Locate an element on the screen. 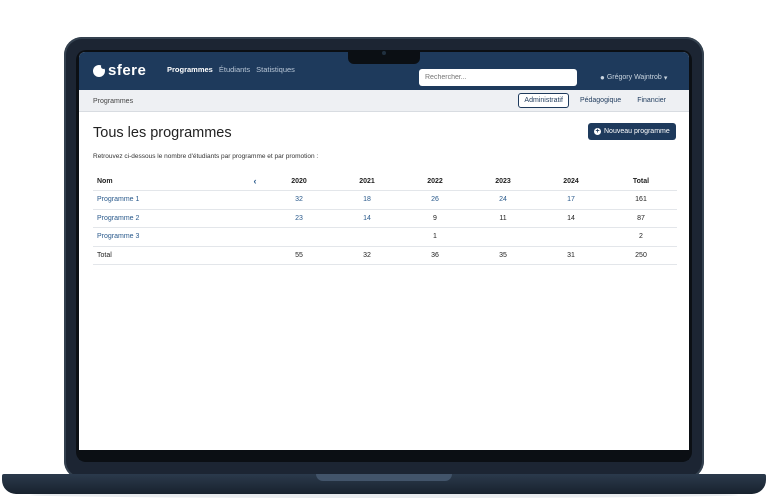 This screenshot has width=768, height=501. count-link: 24 is located at coordinates (503, 200).